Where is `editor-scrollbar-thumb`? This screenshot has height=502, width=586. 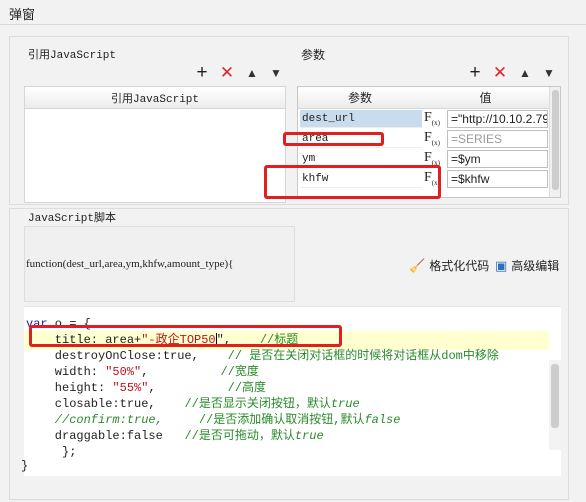
editor-scrollbar-thumb is located at coordinates (555, 396).